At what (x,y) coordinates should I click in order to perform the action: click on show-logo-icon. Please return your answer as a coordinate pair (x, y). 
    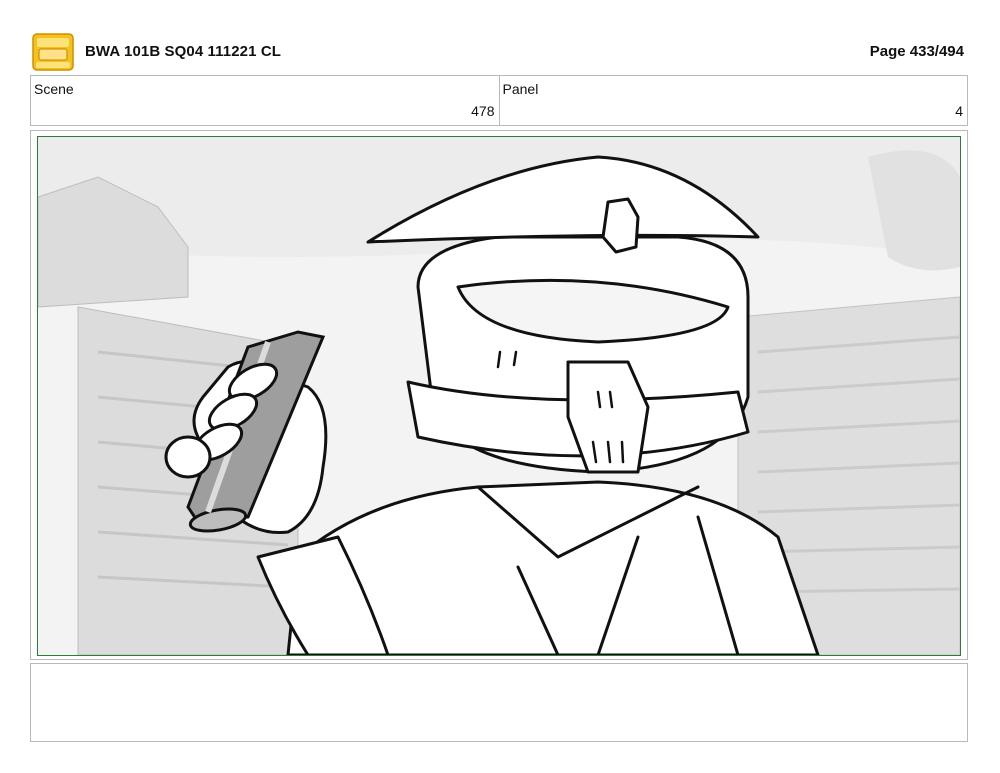
    Looking at the image, I should click on (53, 52).